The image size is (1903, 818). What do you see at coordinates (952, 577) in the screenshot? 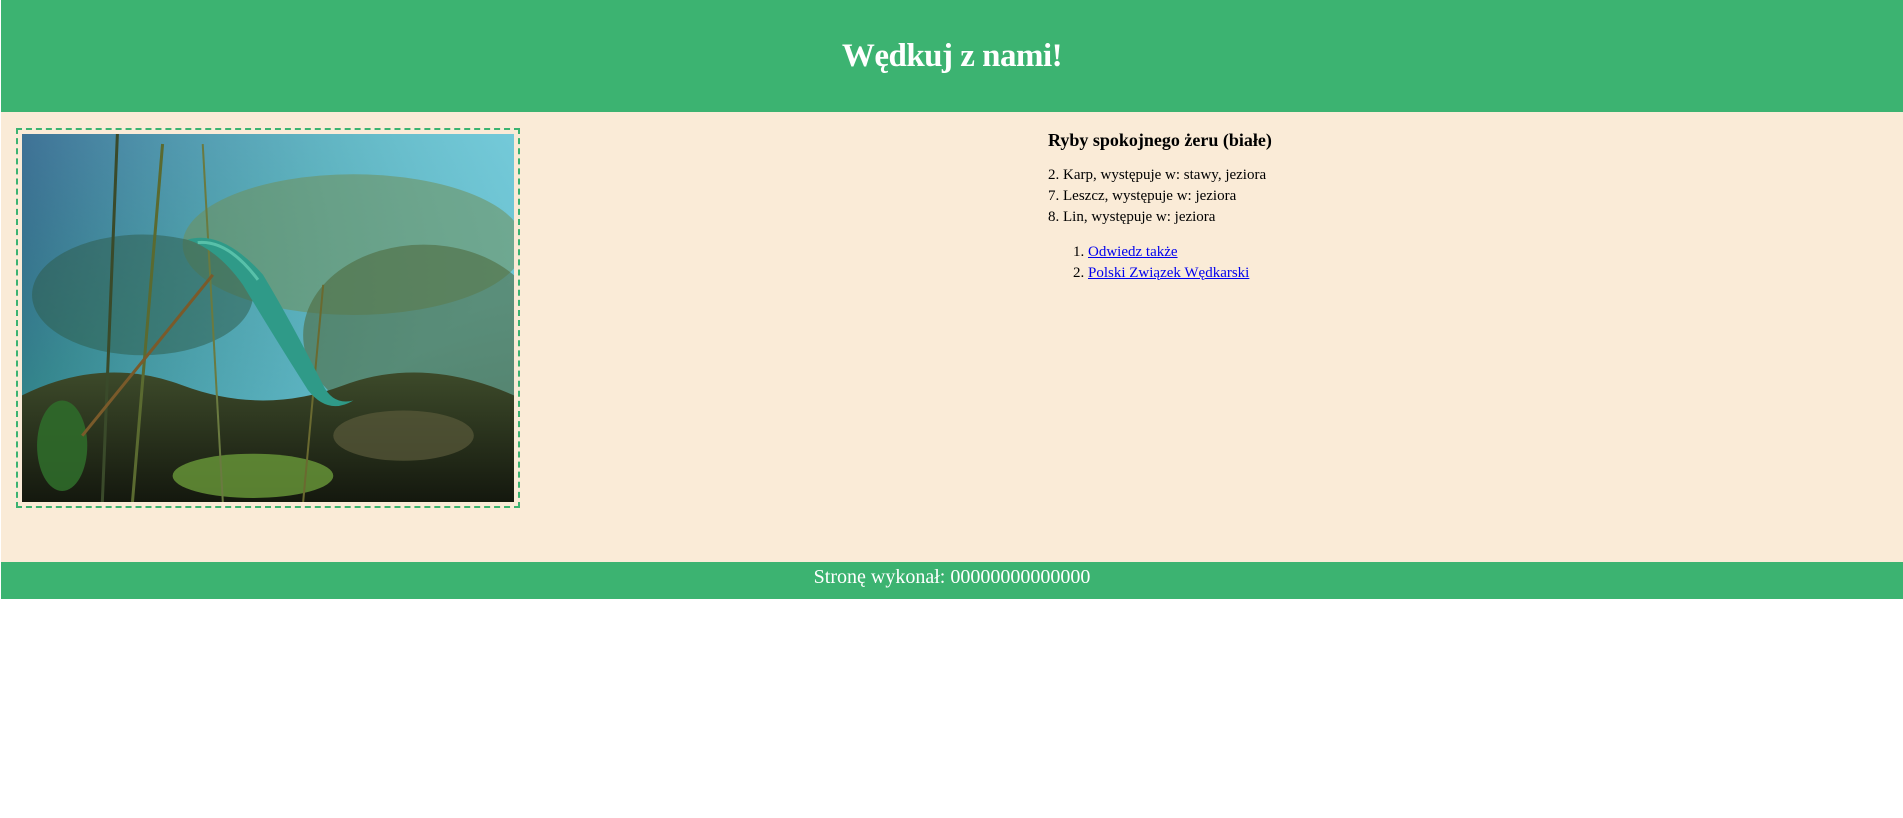
I see `author-text: Stronę wykonał: 00000000000000` at bounding box center [952, 577].